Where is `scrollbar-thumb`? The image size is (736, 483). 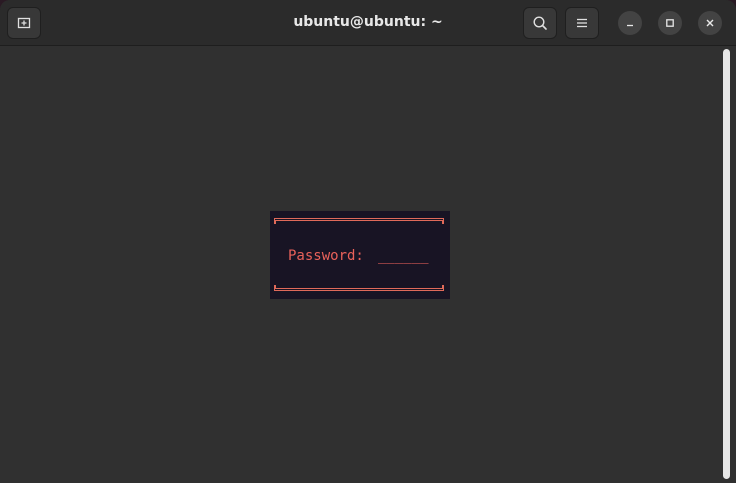
scrollbar-thumb is located at coordinates (726, 264).